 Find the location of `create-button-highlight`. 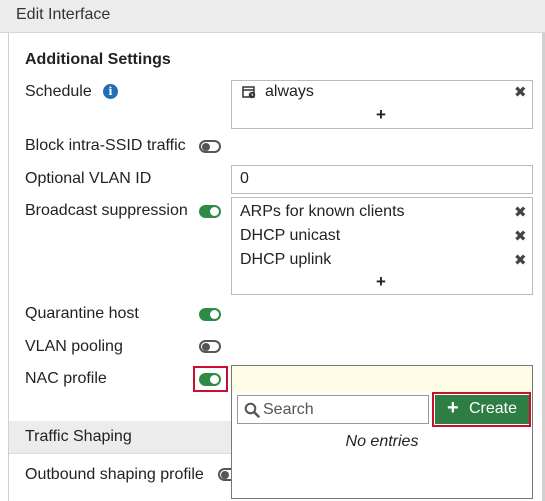

create-button-highlight is located at coordinates (481, 409).